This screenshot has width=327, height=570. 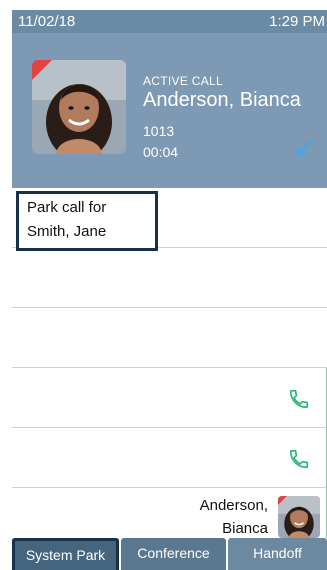 I want to click on softkey-system-park: System Park, so click(x=65, y=554).